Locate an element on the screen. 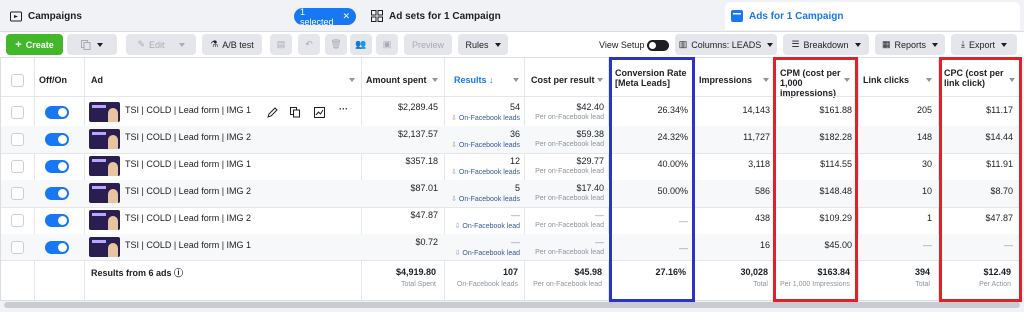  chart-icon is located at coordinates (319, 112).